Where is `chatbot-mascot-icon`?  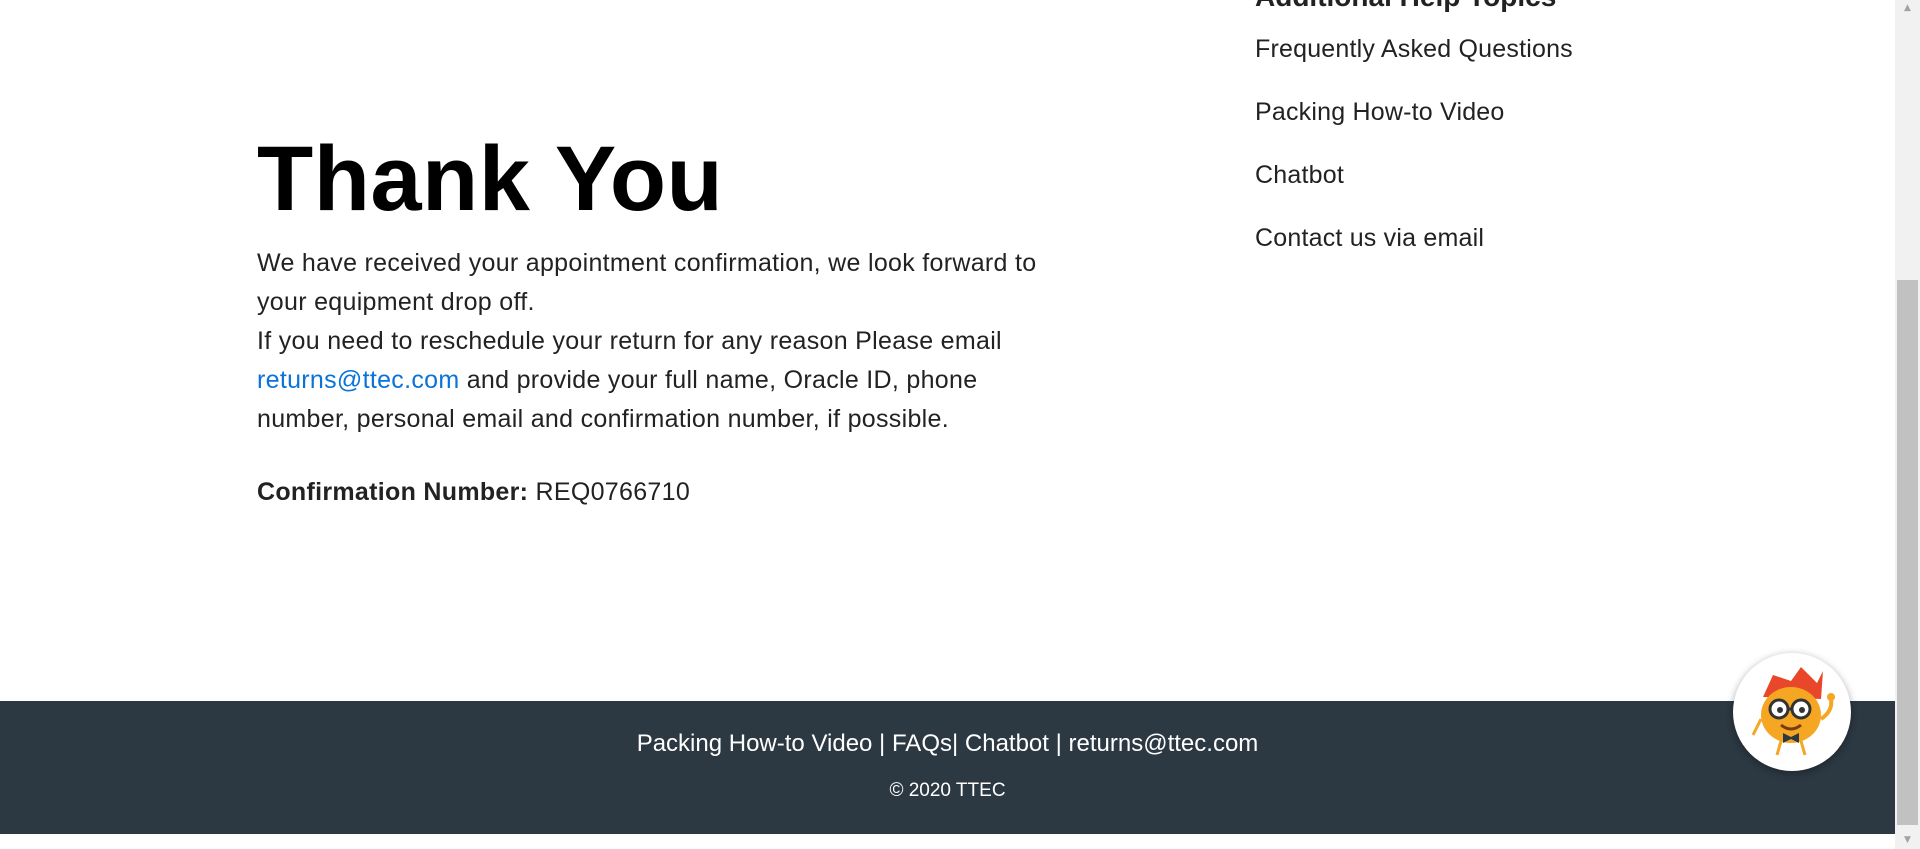
chatbot-mascot-icon is located at coordinates (1793, 711).